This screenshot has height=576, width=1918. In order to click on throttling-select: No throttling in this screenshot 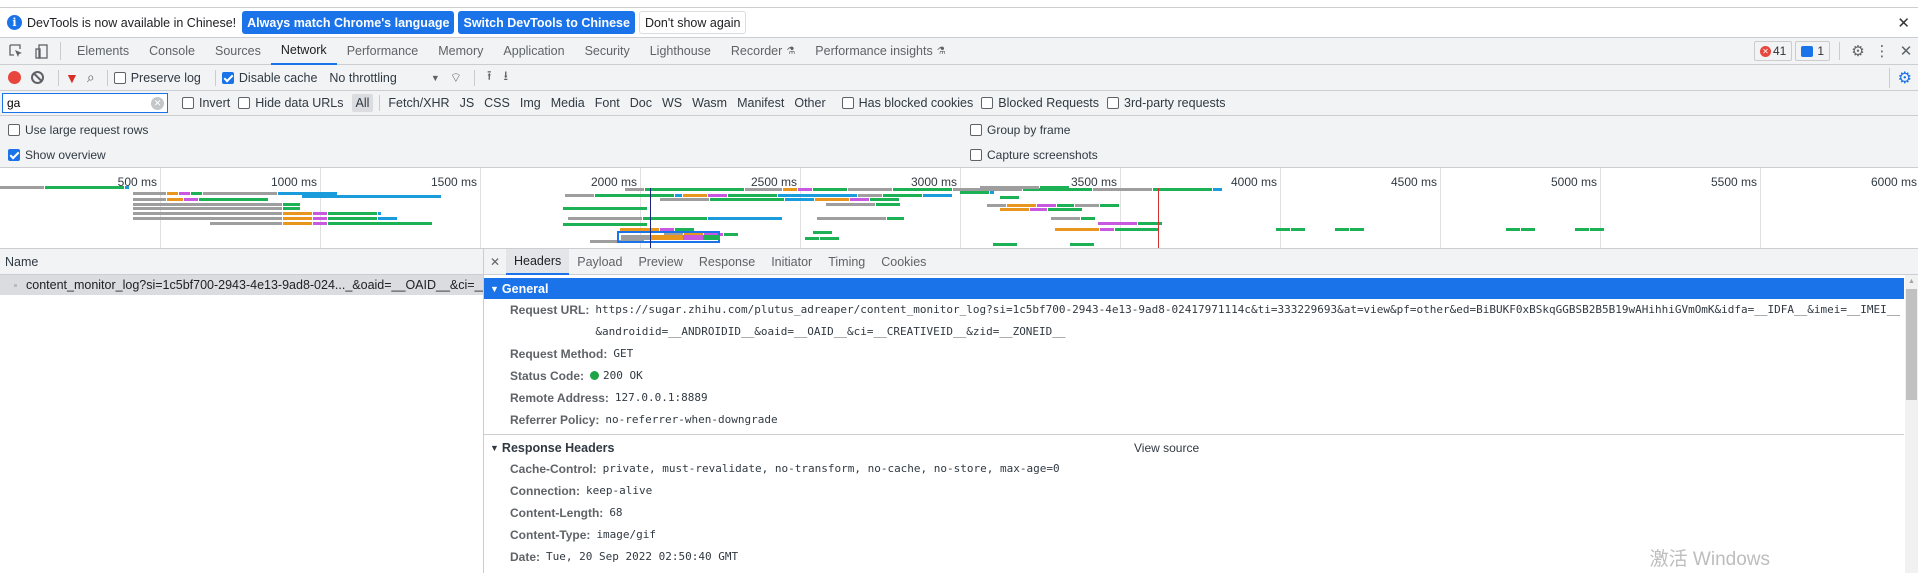, I will do `click(362, 78)`.